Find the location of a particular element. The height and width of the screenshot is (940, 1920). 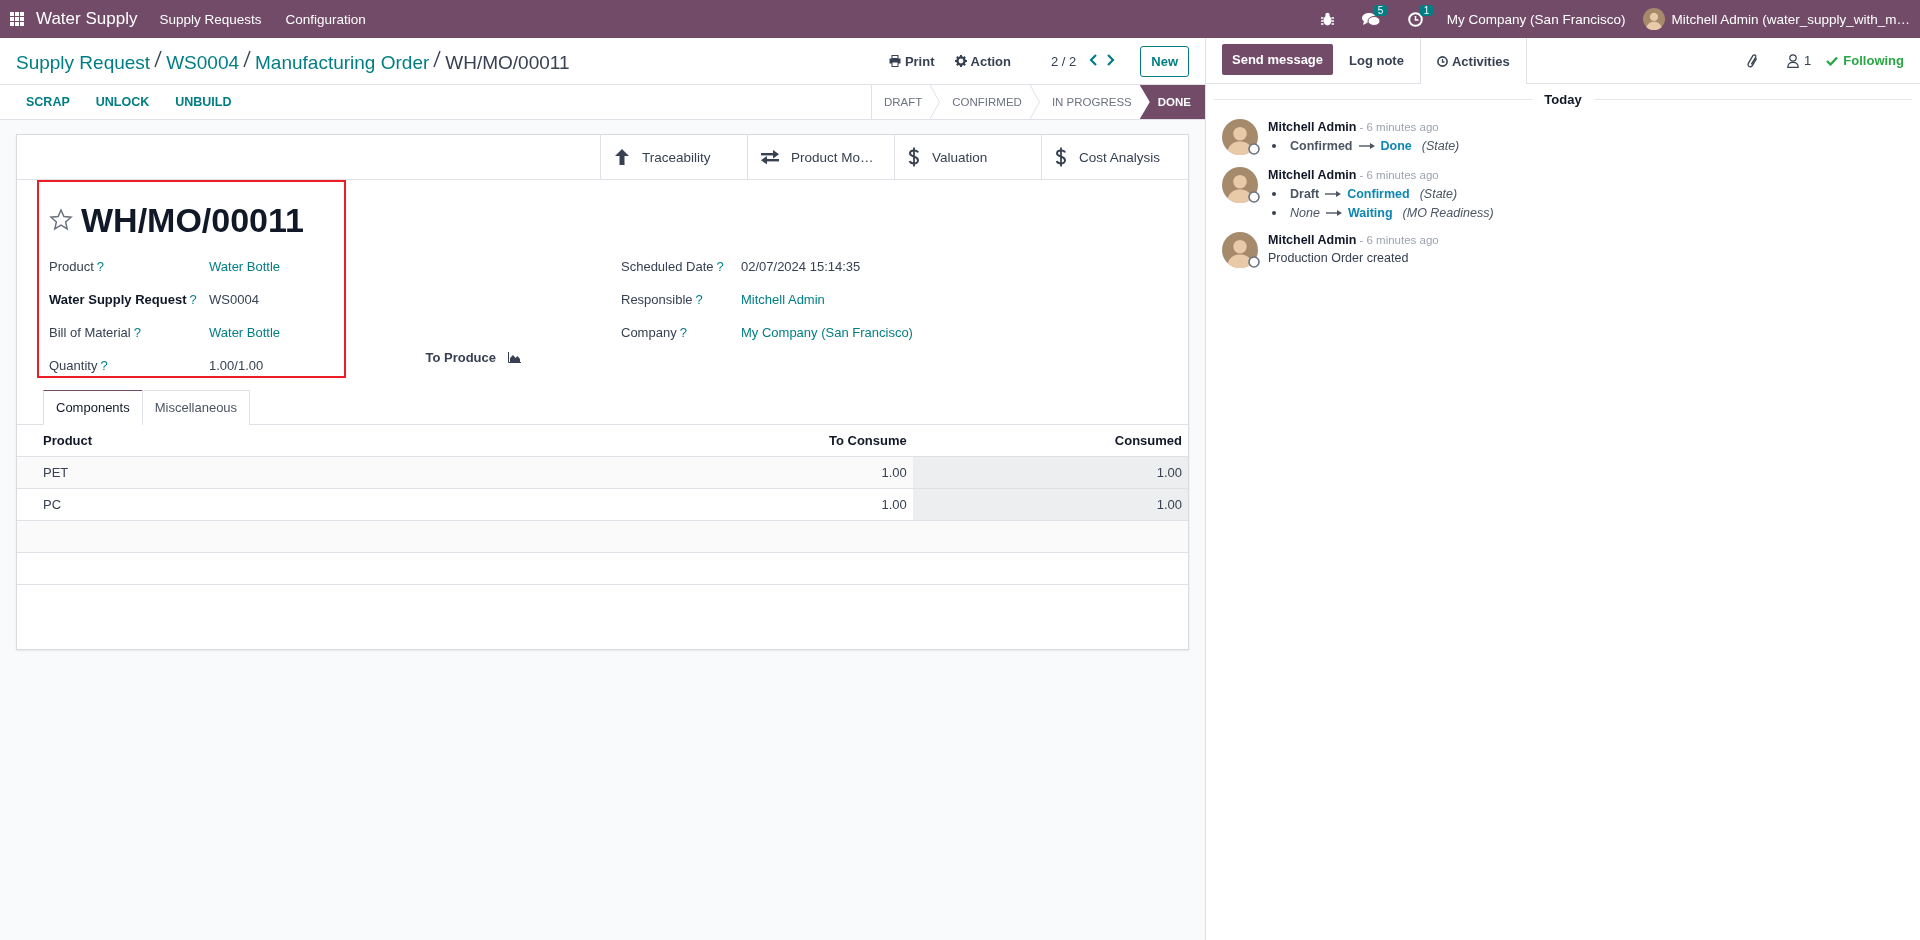

apps-menu-icon is located at coordinates (17, 19).